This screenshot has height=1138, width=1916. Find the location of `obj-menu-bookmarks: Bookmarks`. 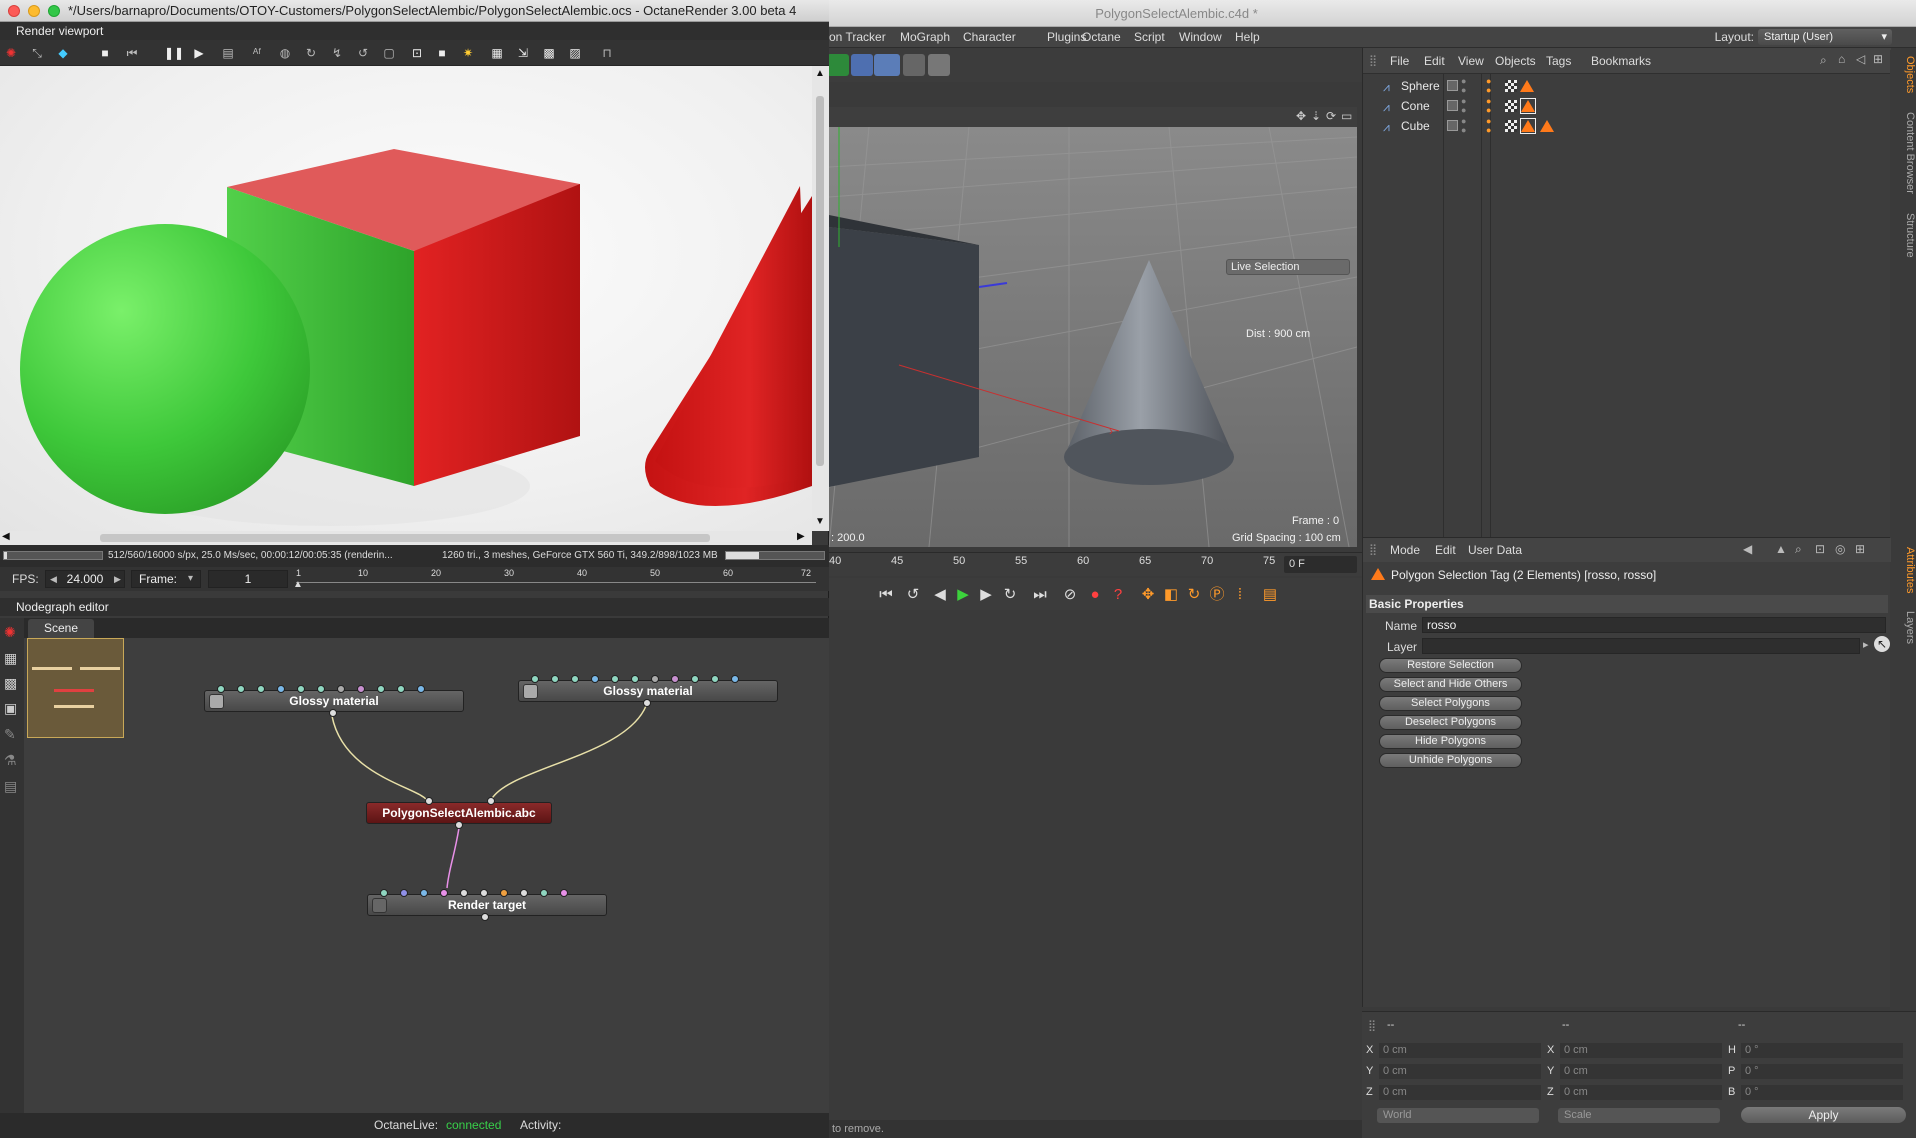

obj-menu-bookmarks: Bookmarks is located at coordinates (1621, 61).